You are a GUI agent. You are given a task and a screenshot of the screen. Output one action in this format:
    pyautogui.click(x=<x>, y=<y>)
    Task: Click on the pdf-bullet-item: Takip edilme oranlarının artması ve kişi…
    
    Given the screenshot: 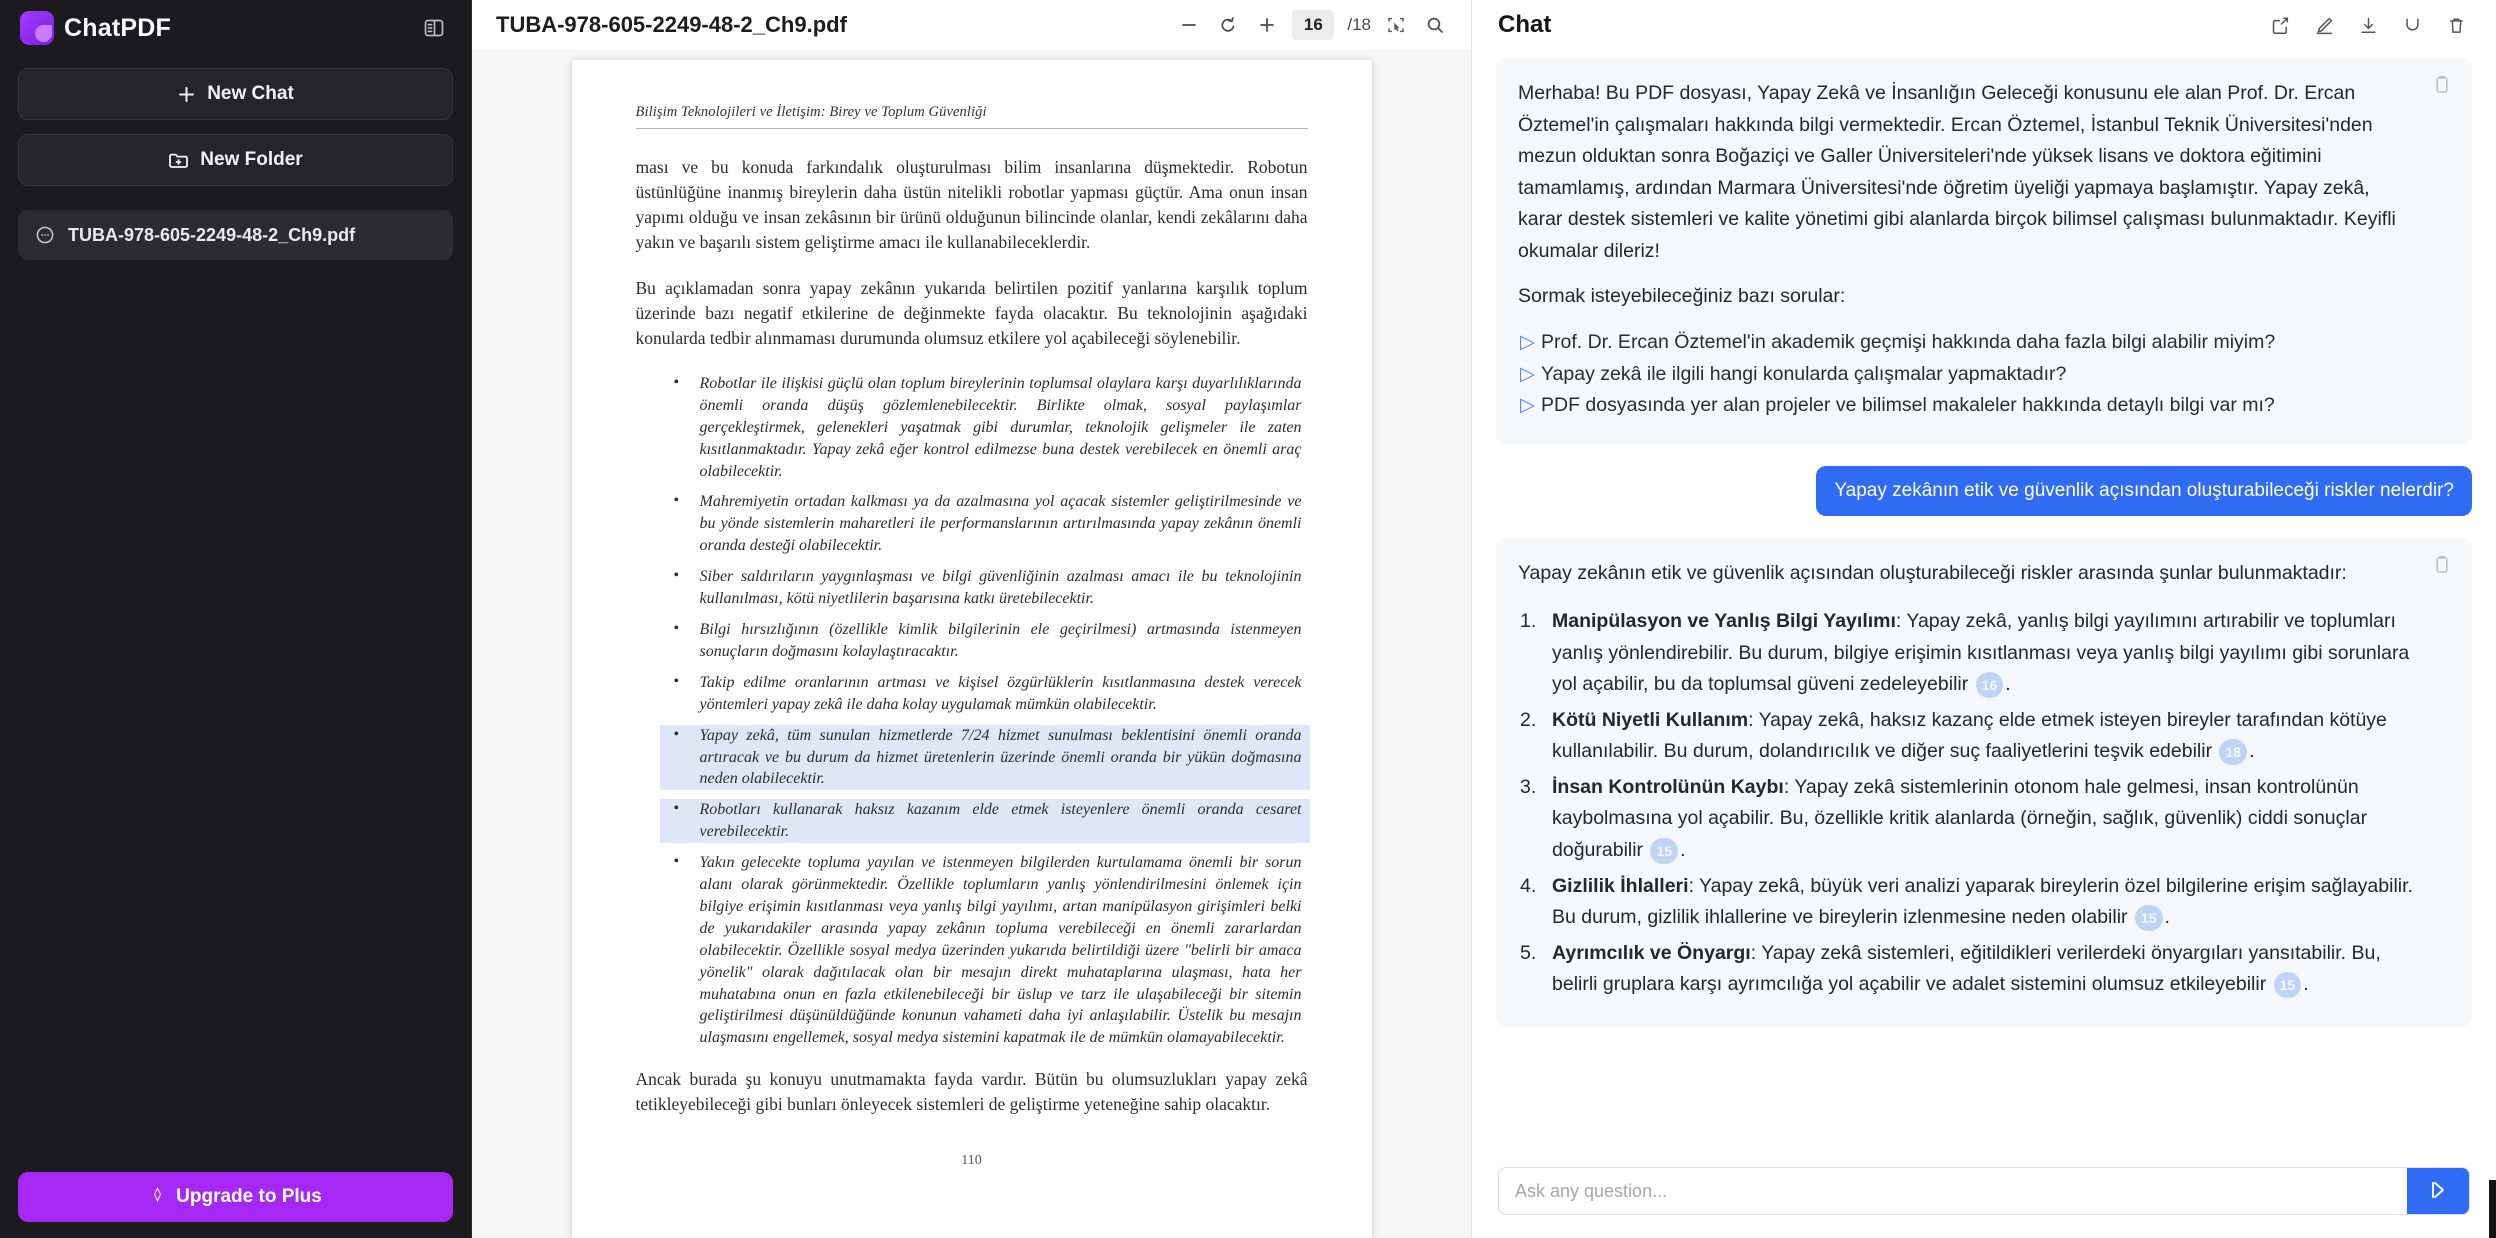 What is the action you would take?
    pyautogui.click(x=988, y=693)
    